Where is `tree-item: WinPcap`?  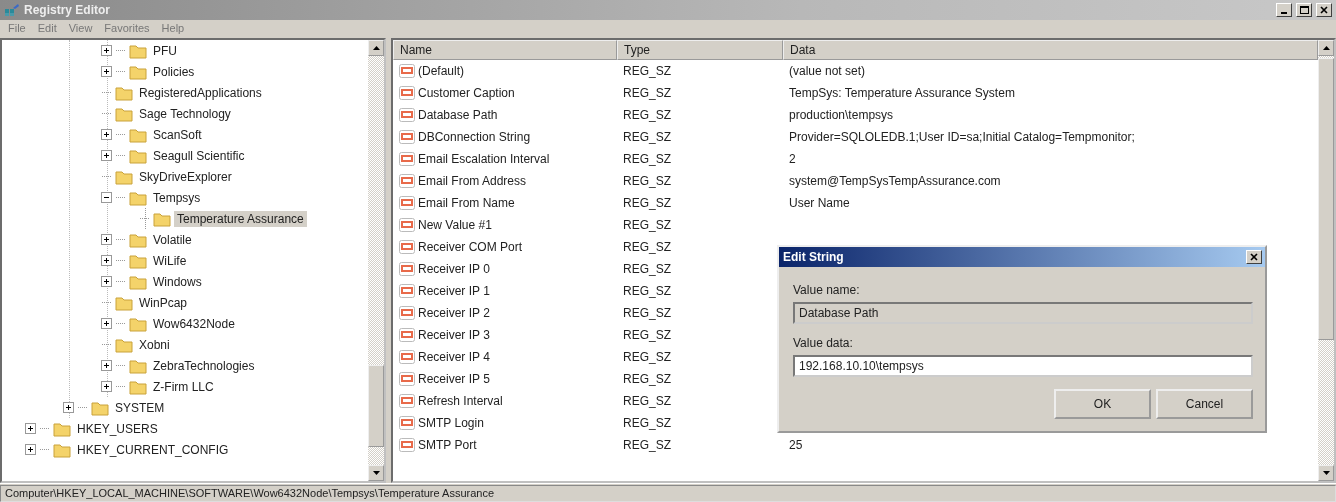
tree-item: WinPcap is located at coordinates (163, 302).